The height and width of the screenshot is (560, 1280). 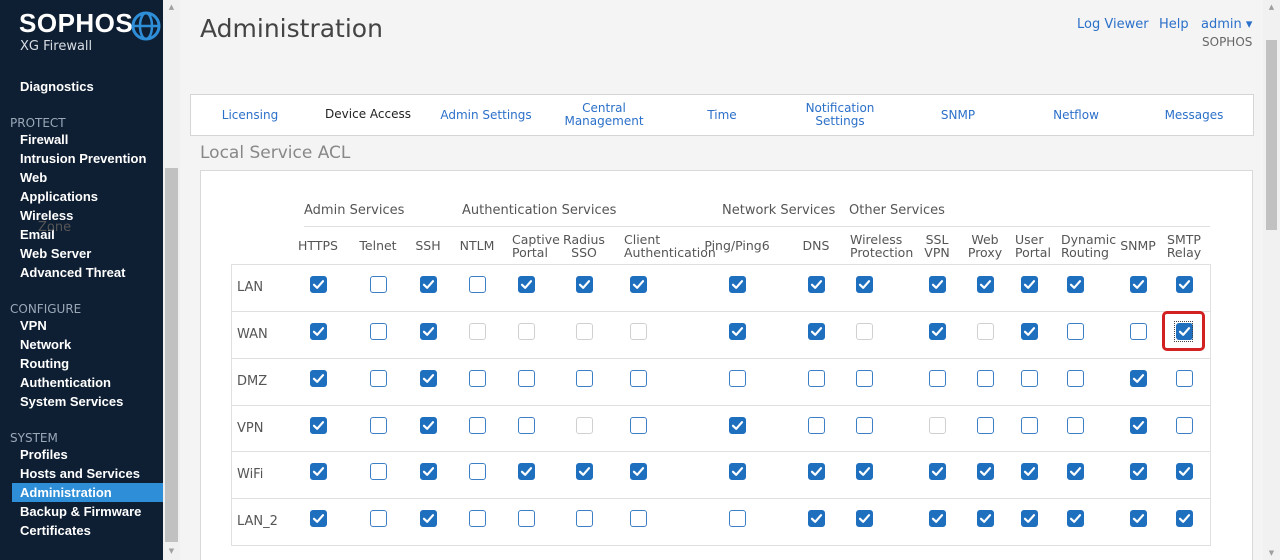 I want to click on checkbox-wifi-dynamic-routing, so click(x=1075, y=471).